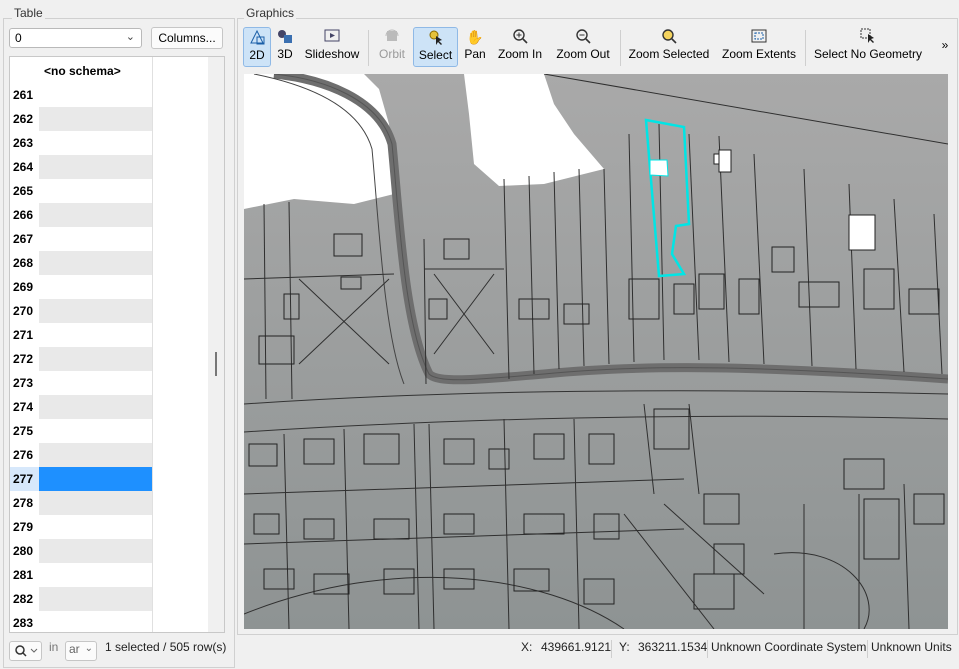 The height and width of the screenshot is (669, 959). I want to click on table-row: 265, so click(81, 191).